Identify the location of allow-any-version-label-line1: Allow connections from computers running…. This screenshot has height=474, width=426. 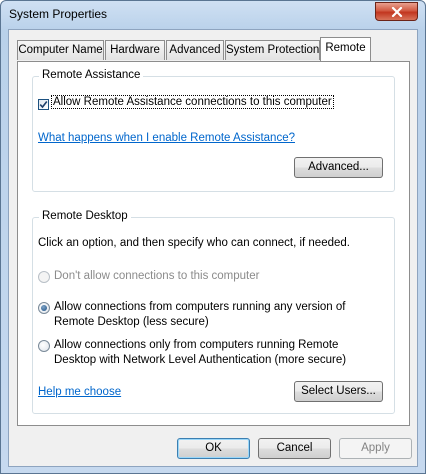
(199, 307).